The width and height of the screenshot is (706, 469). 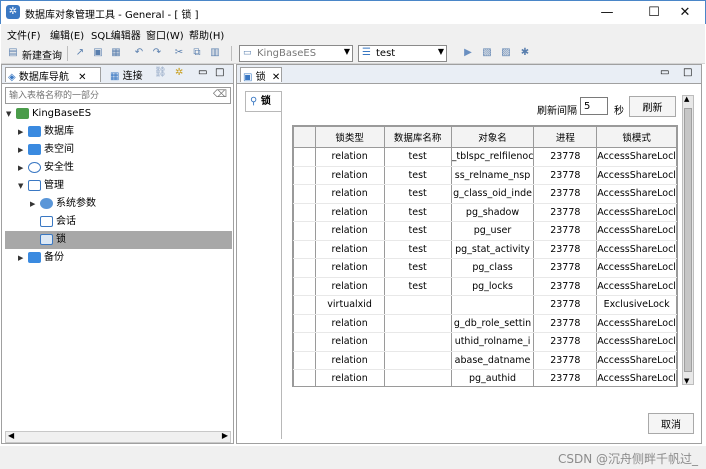 What do you see at coordinates (487, 53) in the screenshot?
I see `explain-icon: ▧` at bounding box center [487, 53].